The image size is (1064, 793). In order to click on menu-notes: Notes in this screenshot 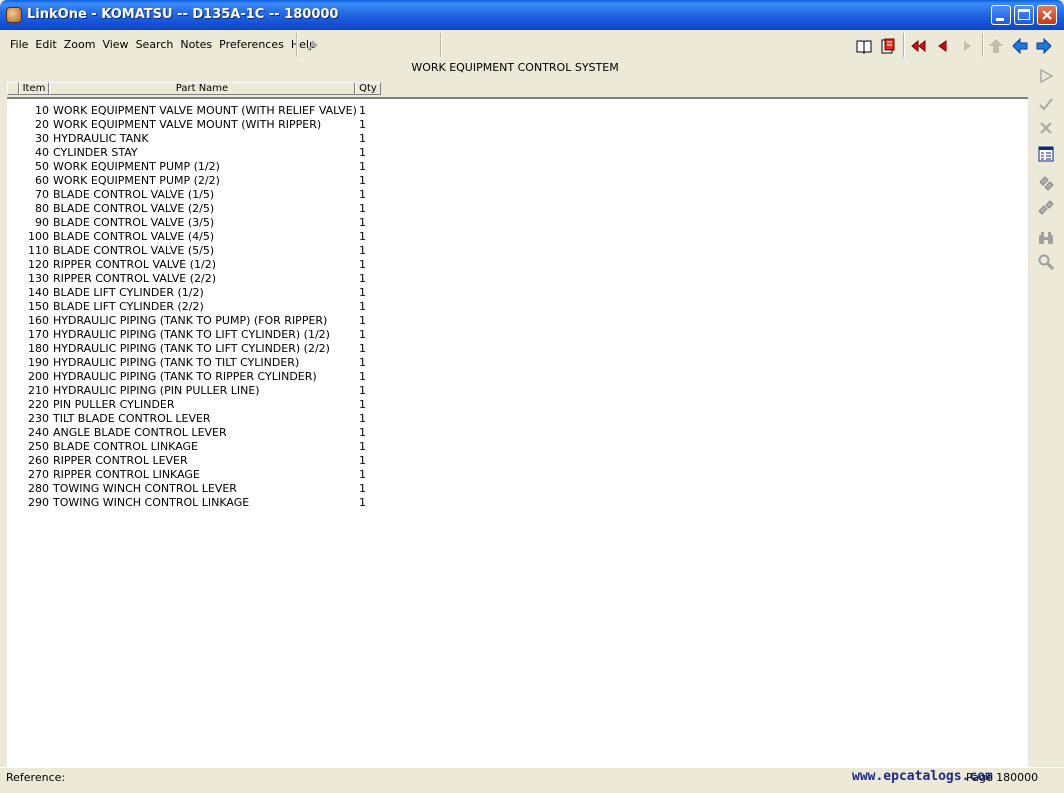, I will do `click(196, 44)`.